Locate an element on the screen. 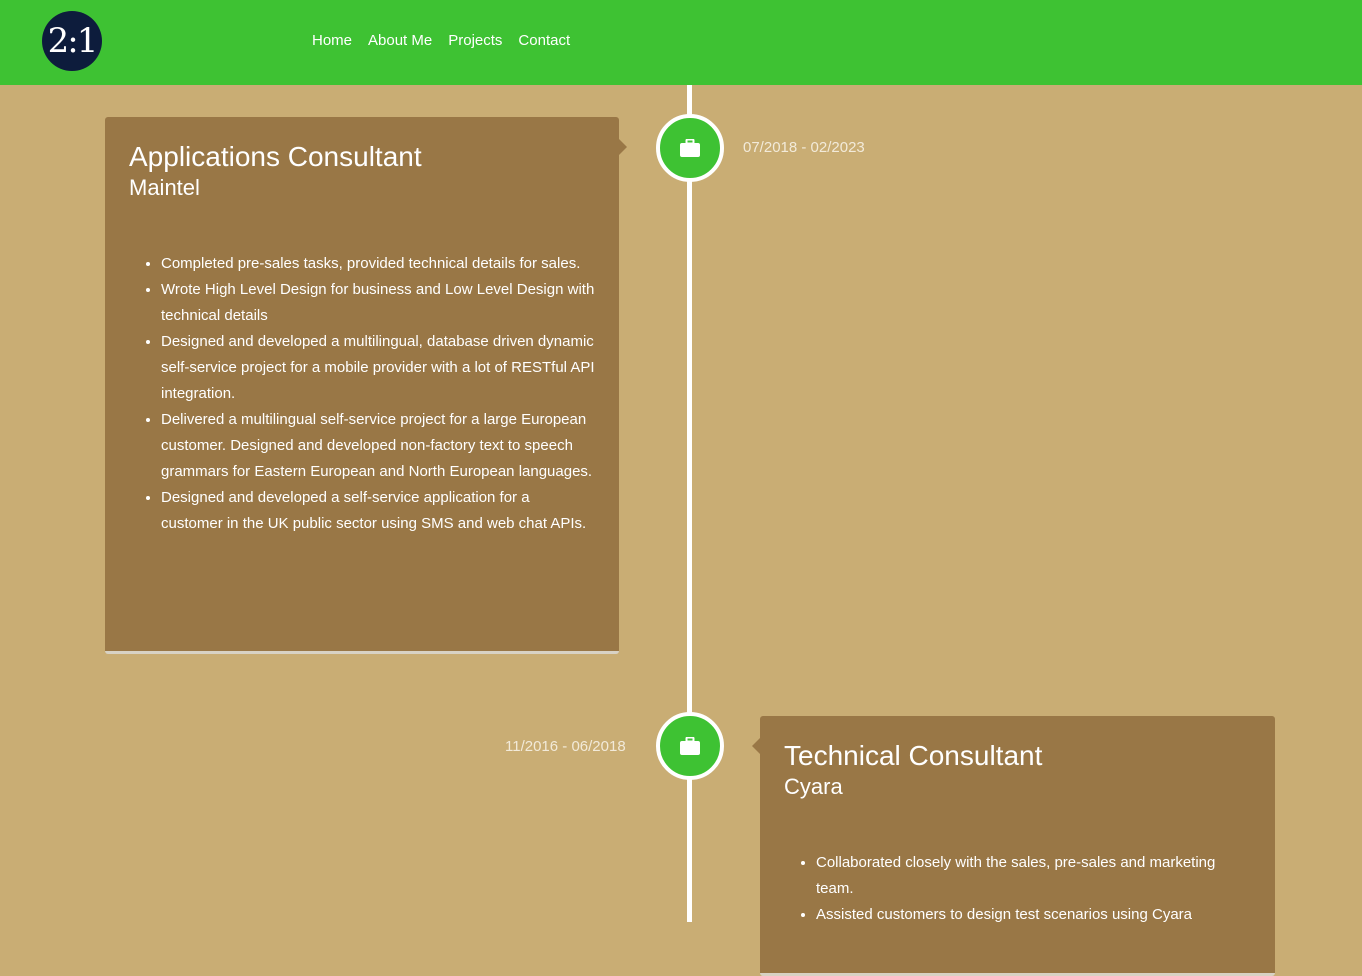 The width and height of the screenshot is (1362, 976). nav-projects-link: Projects is located at coordinates (475, 41).